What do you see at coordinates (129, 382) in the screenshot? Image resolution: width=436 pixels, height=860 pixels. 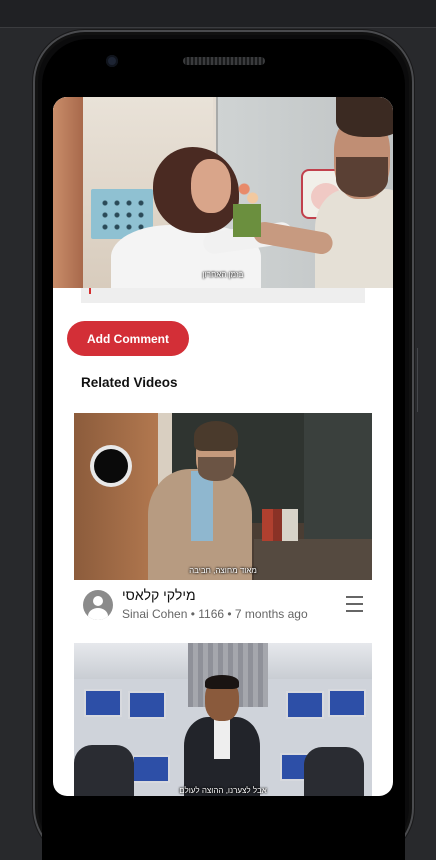 I see `related-videos-heading: Related Videos` at bounding box center [129, 382].